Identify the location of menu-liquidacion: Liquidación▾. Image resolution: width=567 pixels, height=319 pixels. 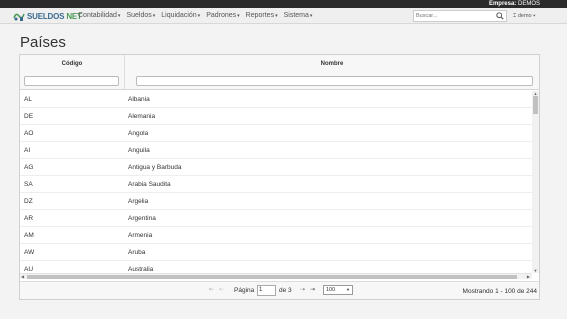
(180, 16).